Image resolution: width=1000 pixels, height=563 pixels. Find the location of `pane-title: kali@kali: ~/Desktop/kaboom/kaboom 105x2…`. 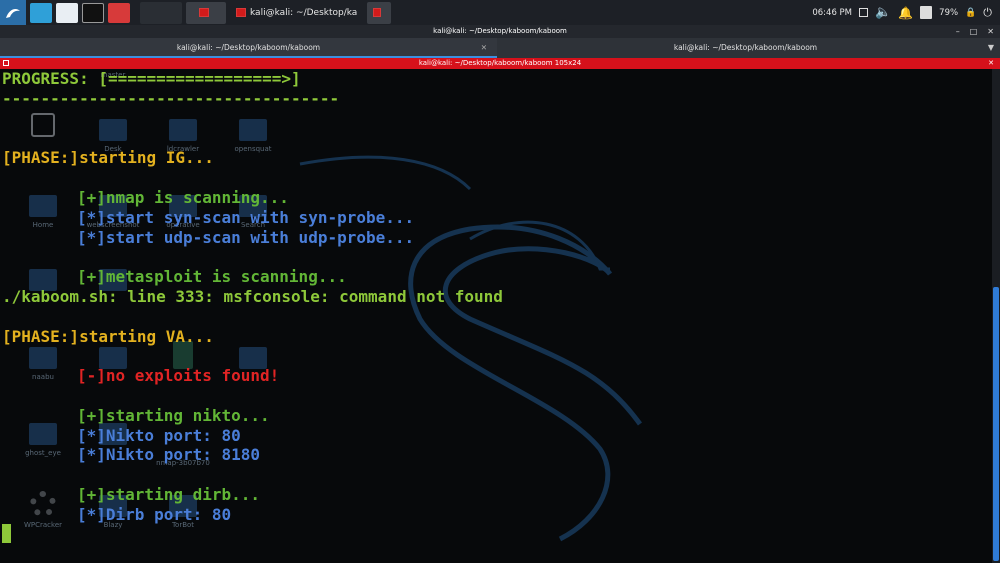

pane-title: kali@kali: ~/Desktop/kaboom/kaboom 105x2… is located at coordinates (500, 63).